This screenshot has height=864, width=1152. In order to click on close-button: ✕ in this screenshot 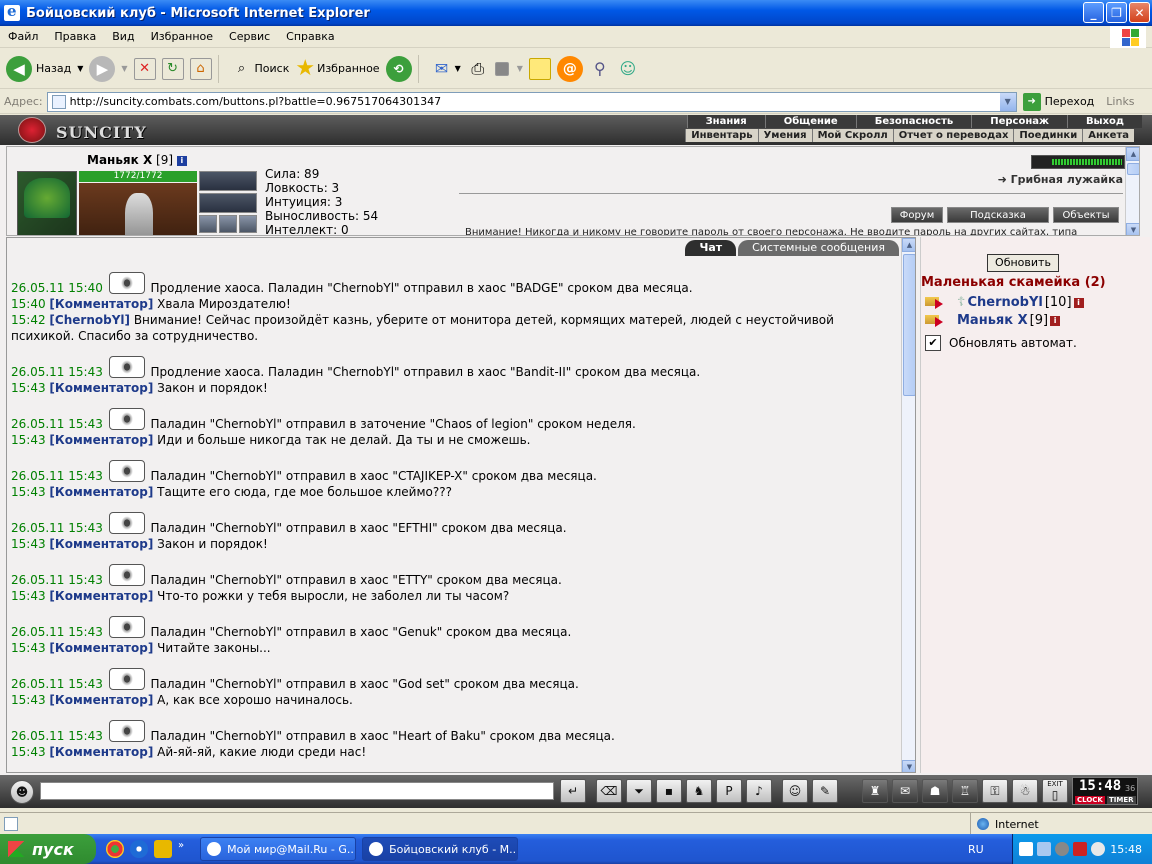, I will do `click(1139, 12)`.